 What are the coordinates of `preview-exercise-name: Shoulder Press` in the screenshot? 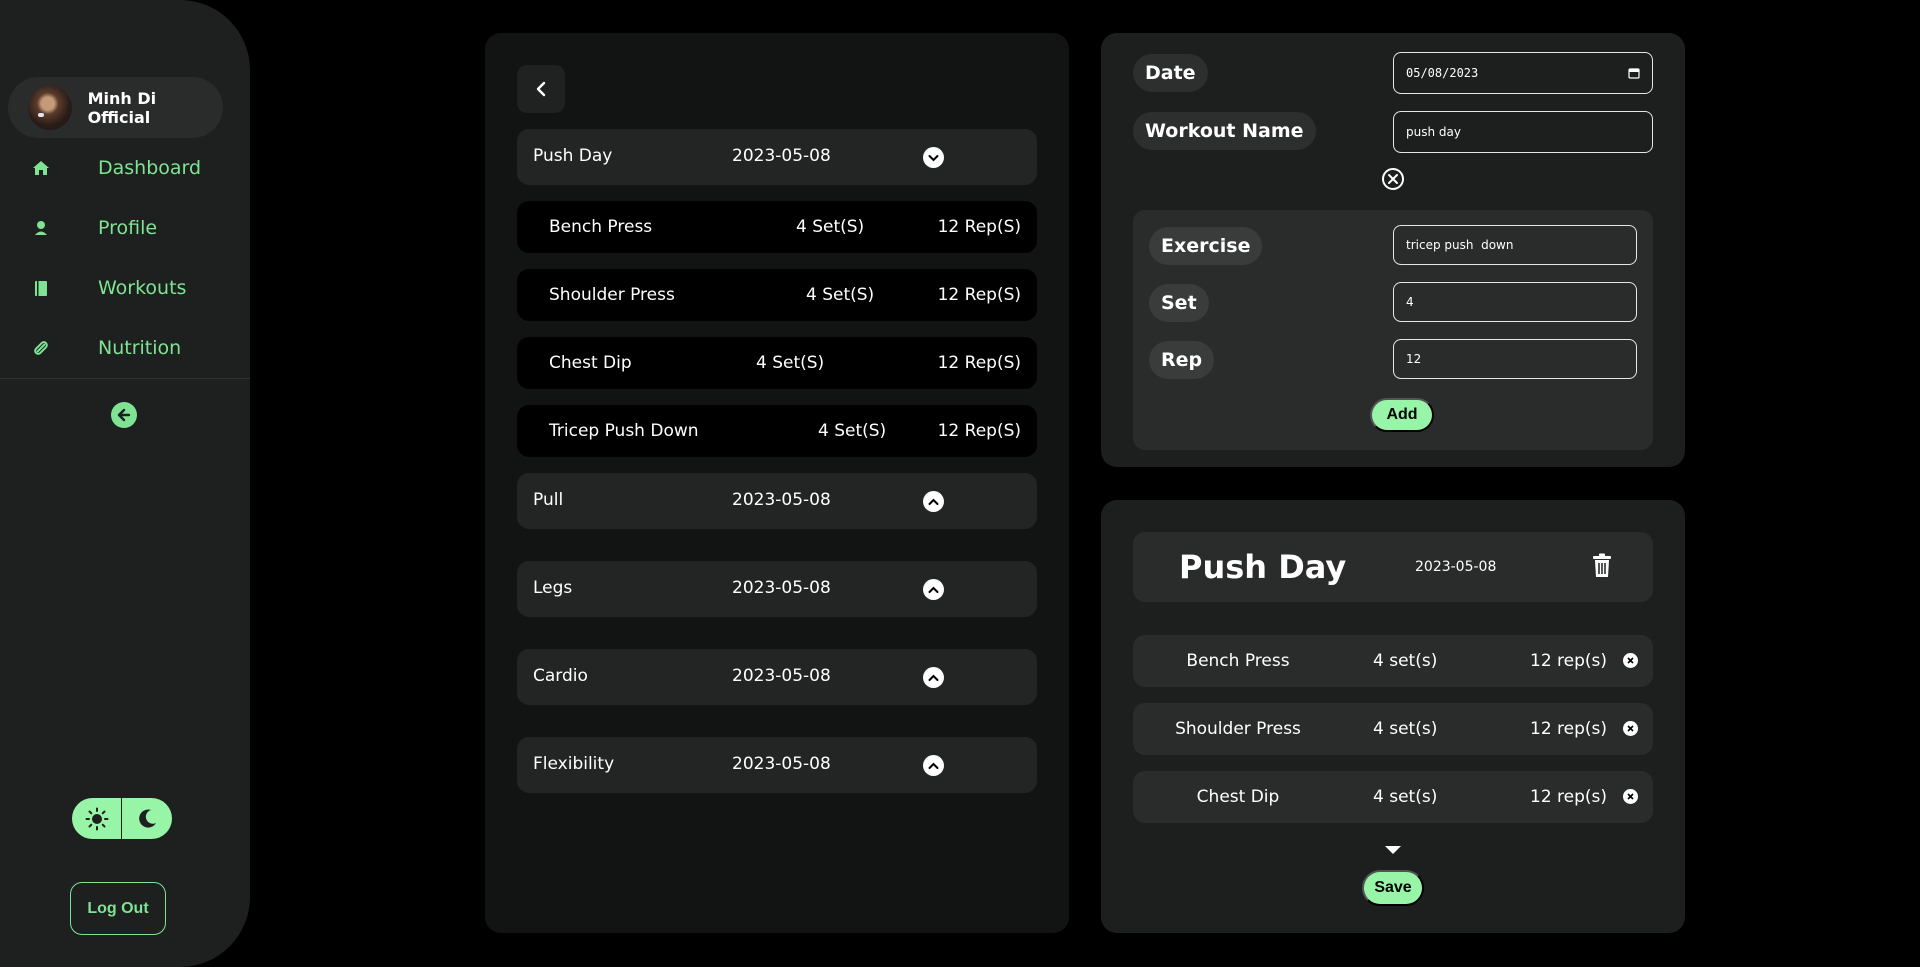 It's located at (1238, 729).